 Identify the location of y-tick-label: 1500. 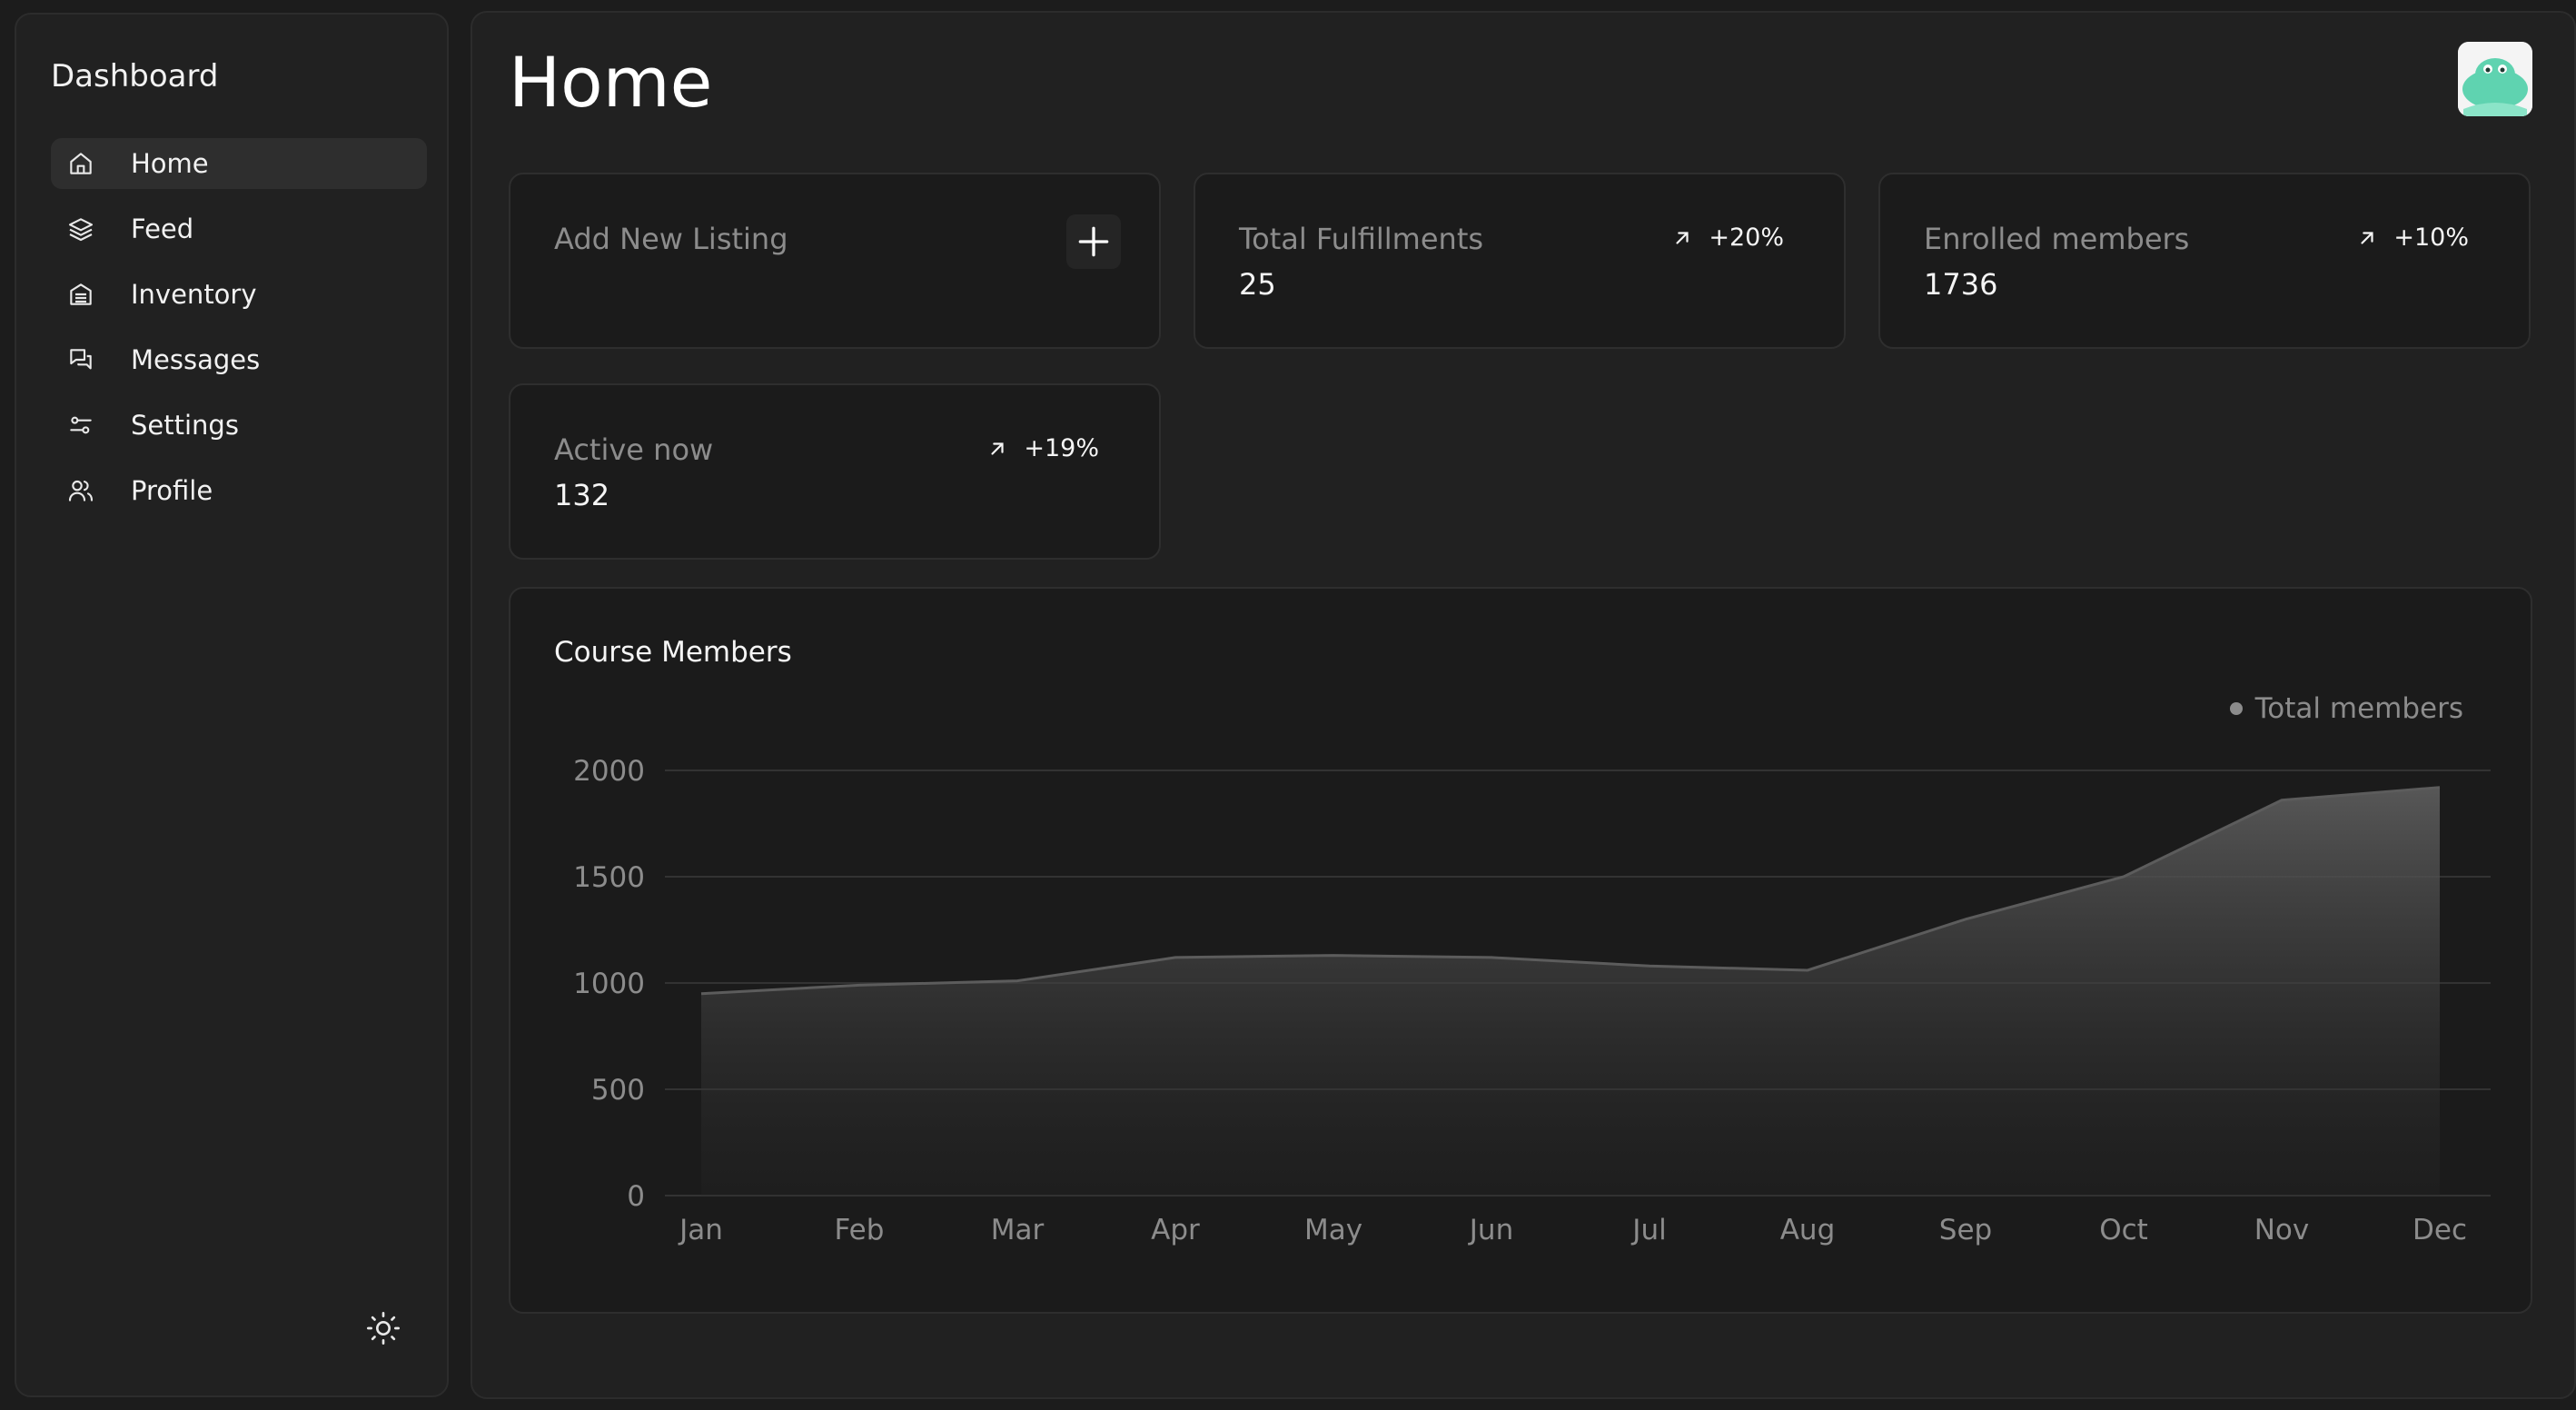
(609, 877).